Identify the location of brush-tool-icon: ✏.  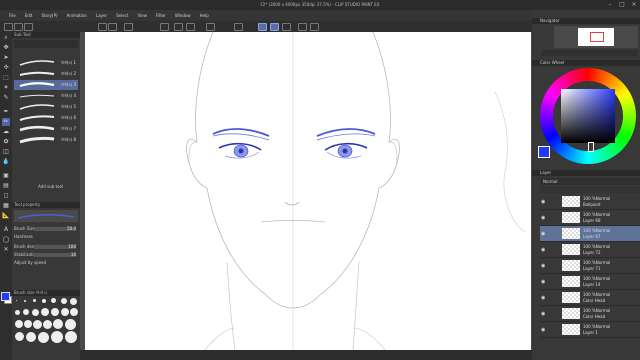
(6, 122).